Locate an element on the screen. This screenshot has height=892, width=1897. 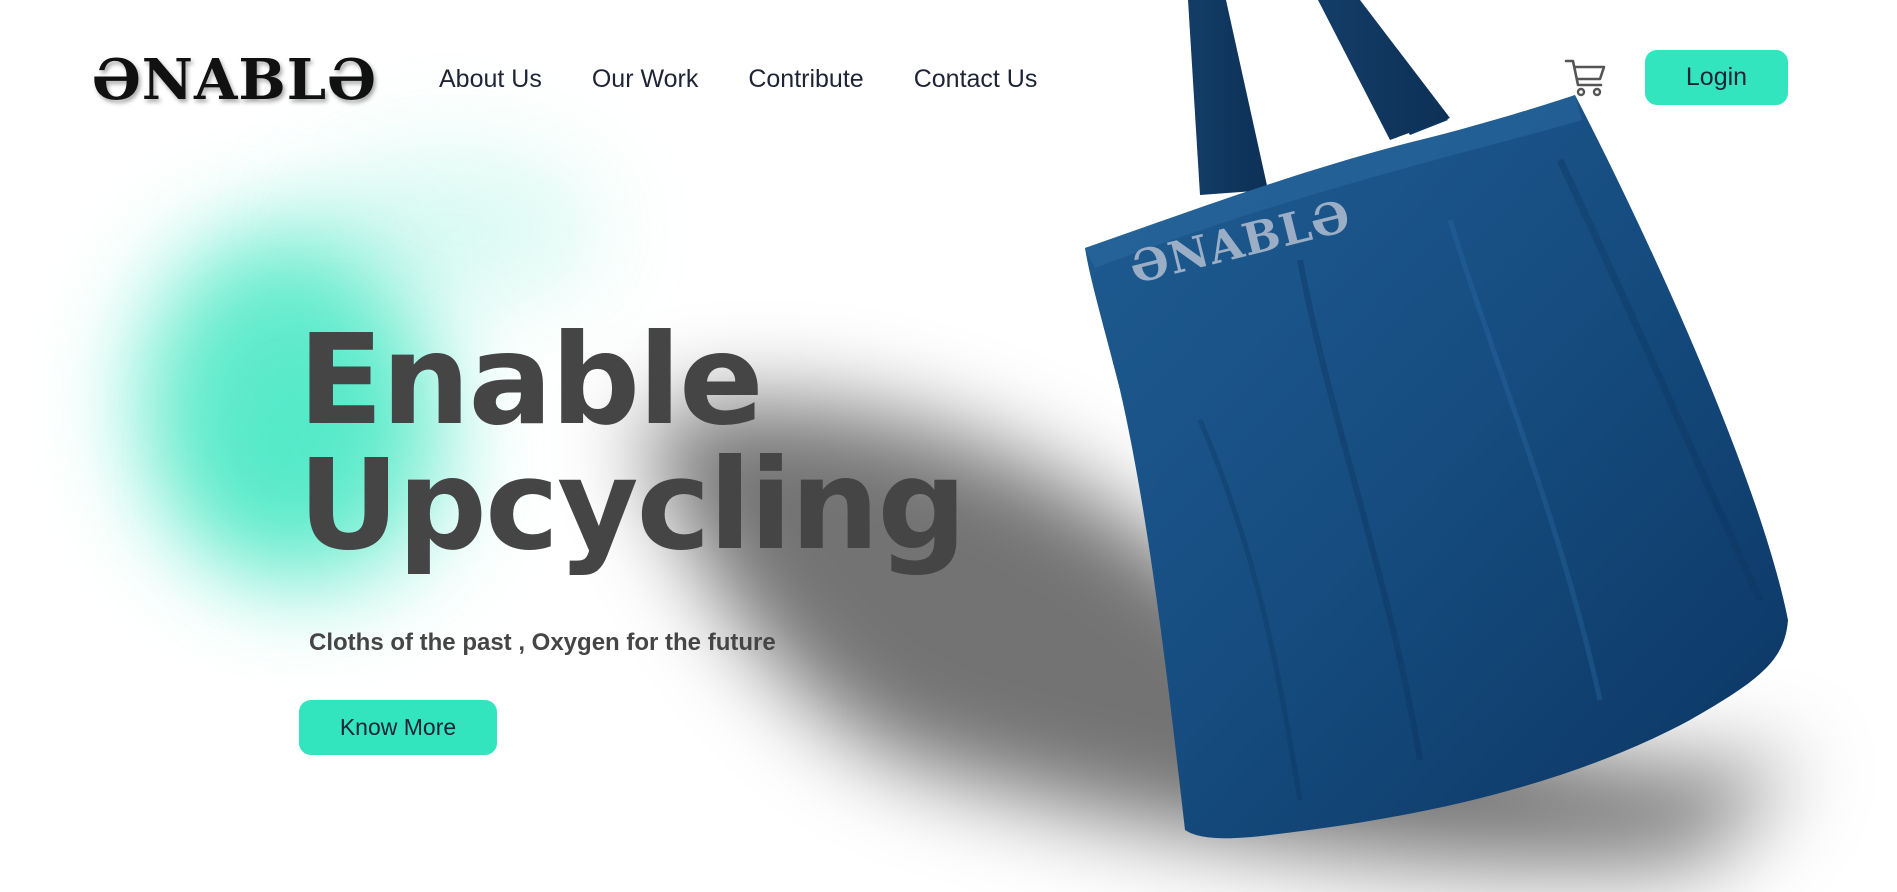
nav-our-work: Our Work is located at coordinates (645, 79).